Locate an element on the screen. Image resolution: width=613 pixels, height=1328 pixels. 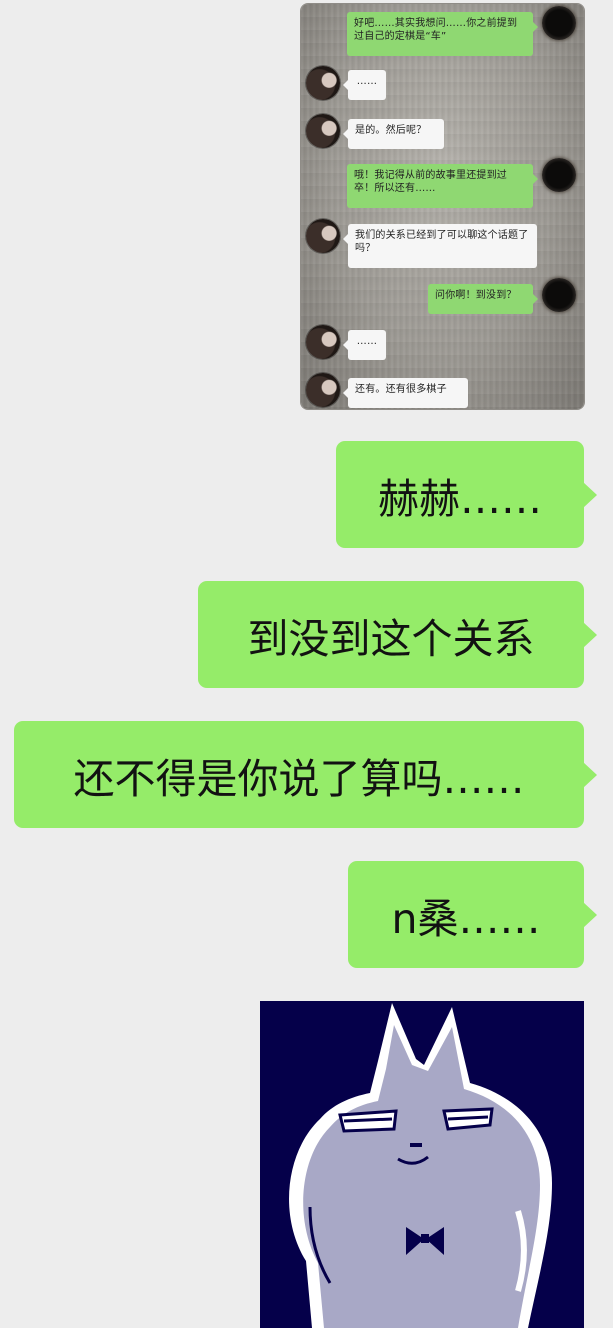
cat-sticker-drawing is located at coordinates (420, 1165).